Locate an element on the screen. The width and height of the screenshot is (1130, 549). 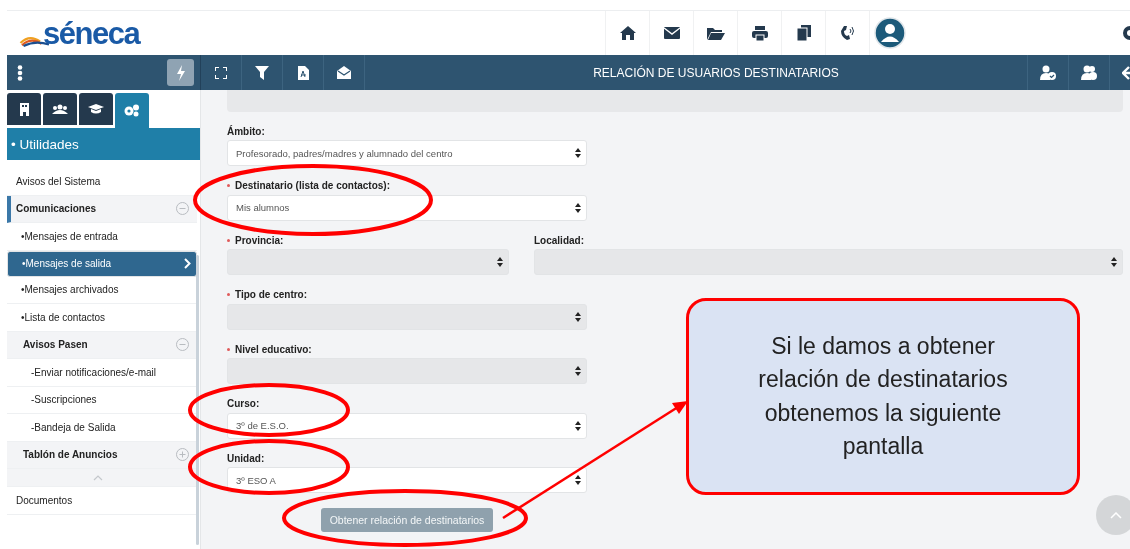
field-label: Nivel educativo: is located at coordinates (273, 349).